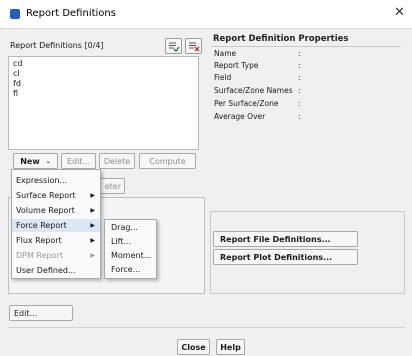  Describe the element at coordinates (173, 46) in the screenshot. I see `select-all-icon` at that location.